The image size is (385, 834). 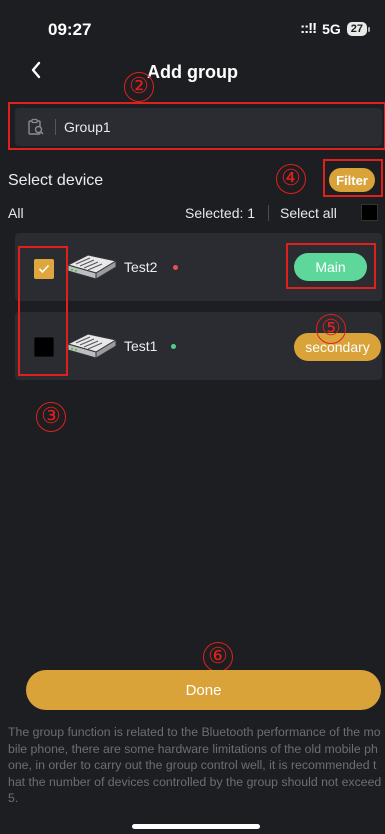 I want to click on status-indicators: ::!! 5G 27, so click(x=335, y=28).